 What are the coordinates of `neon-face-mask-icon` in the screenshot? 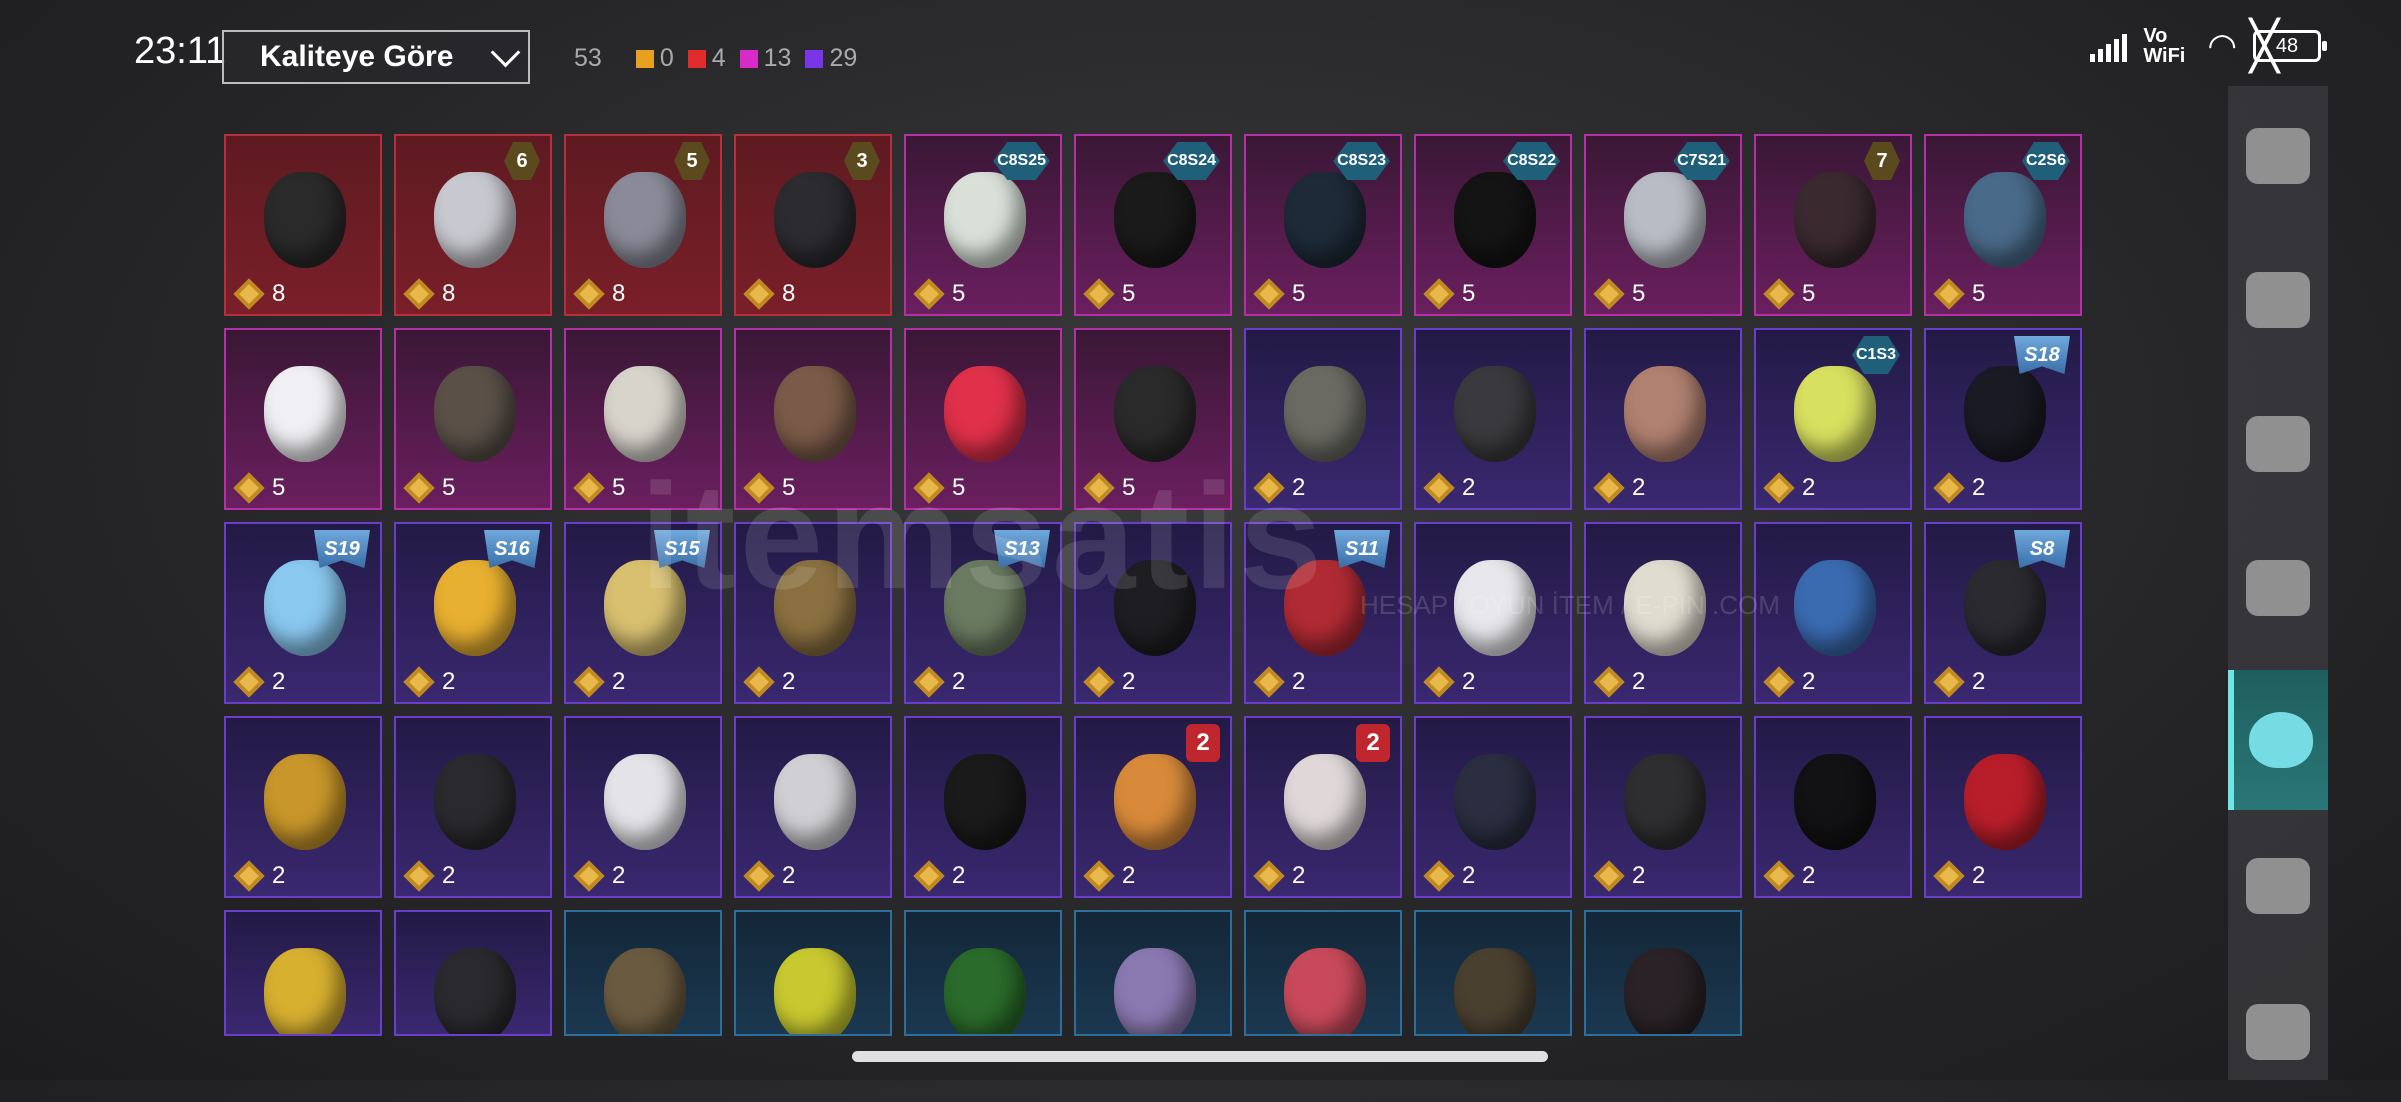 It's located at (1325, 220).